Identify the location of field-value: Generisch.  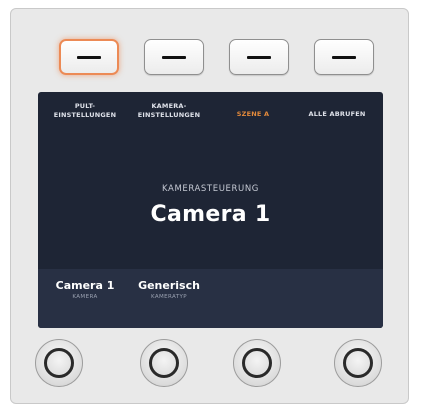
(169, 285).